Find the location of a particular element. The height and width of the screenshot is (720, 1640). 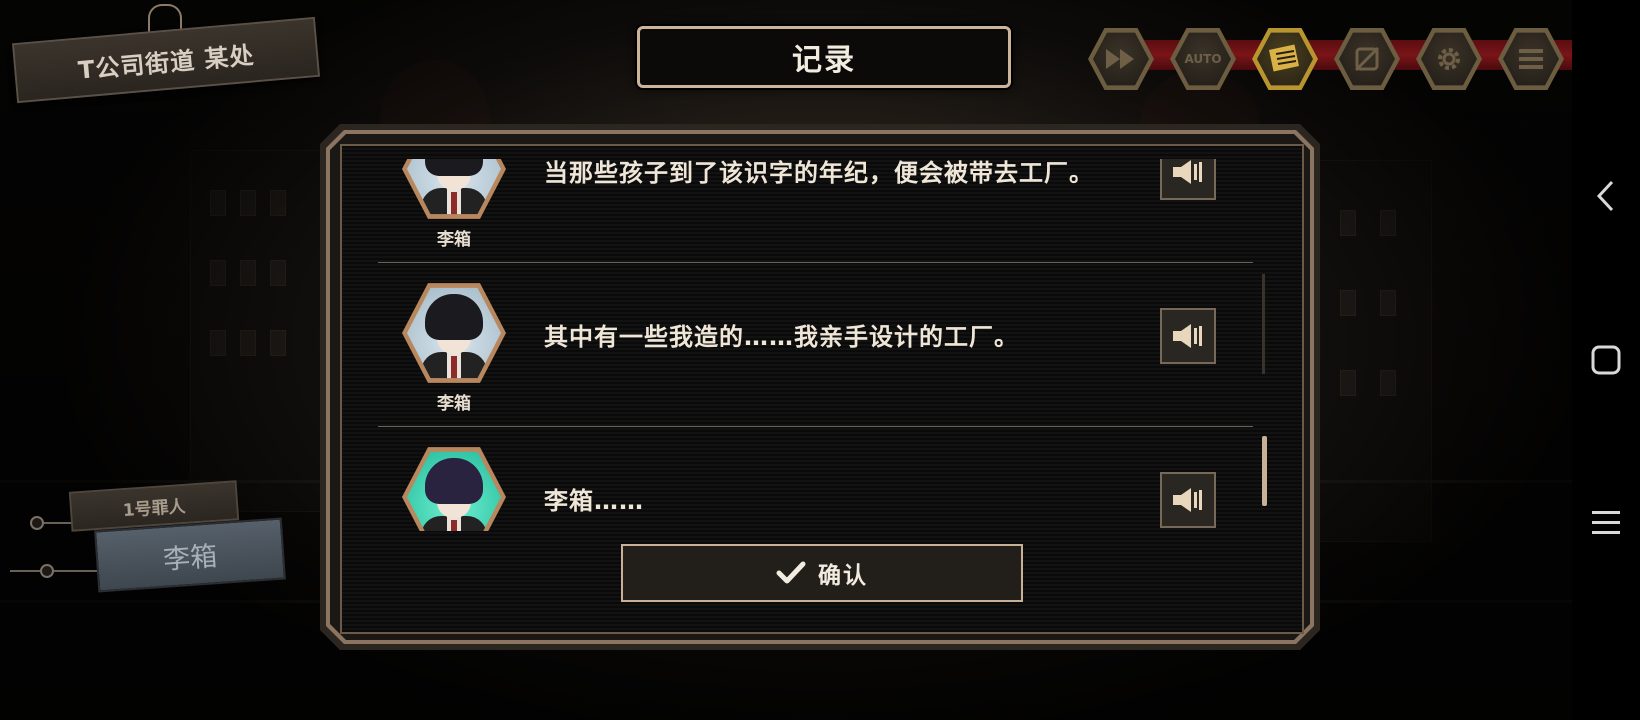

menu-nav-button is located at coordinates (1606, 522).